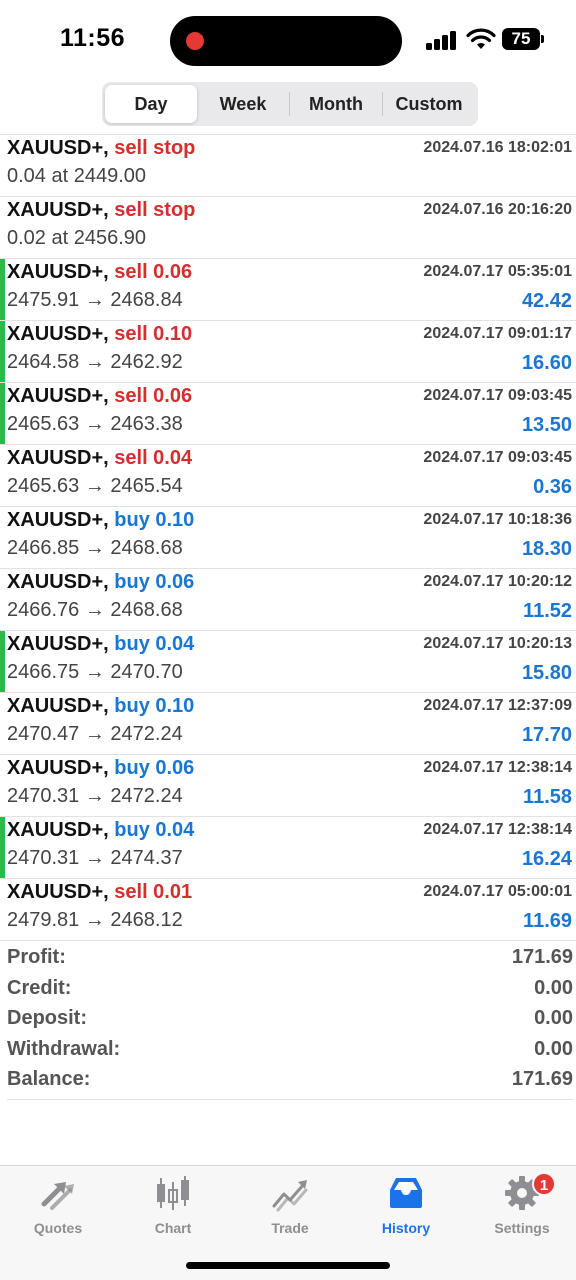 The height and width of the screenshot is (1280, 576). I want to click on summary-row: Profit: 171.69, so click(290, 957).